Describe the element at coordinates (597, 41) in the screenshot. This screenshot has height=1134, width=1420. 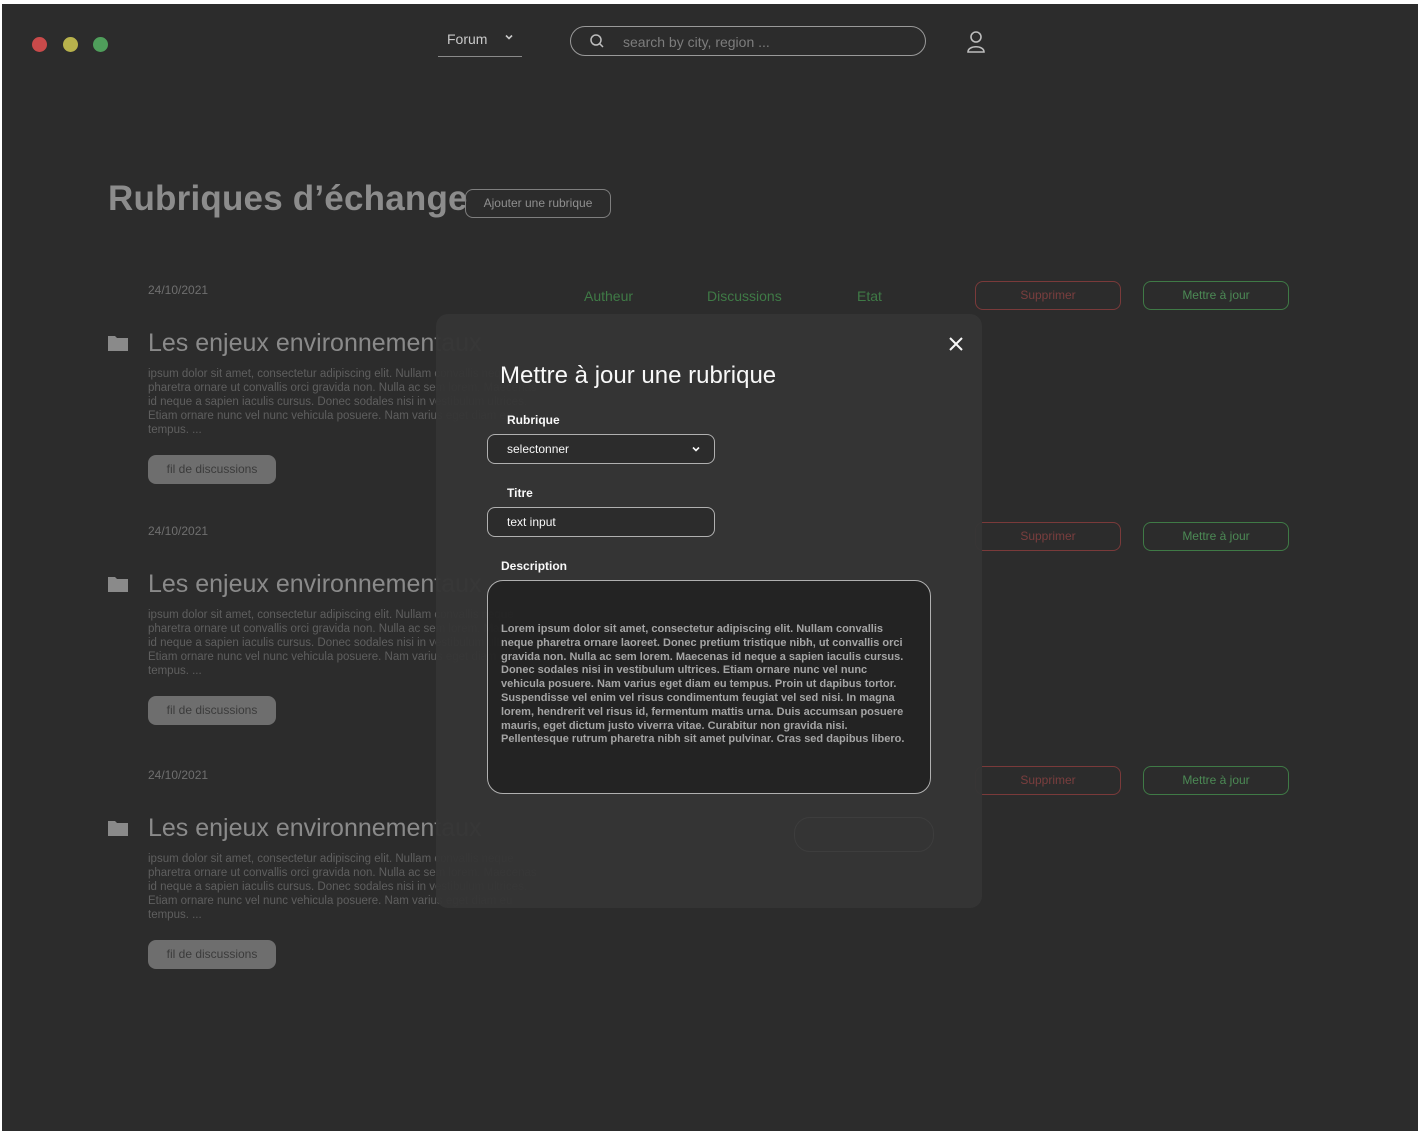
I see `search-icon` at that location.